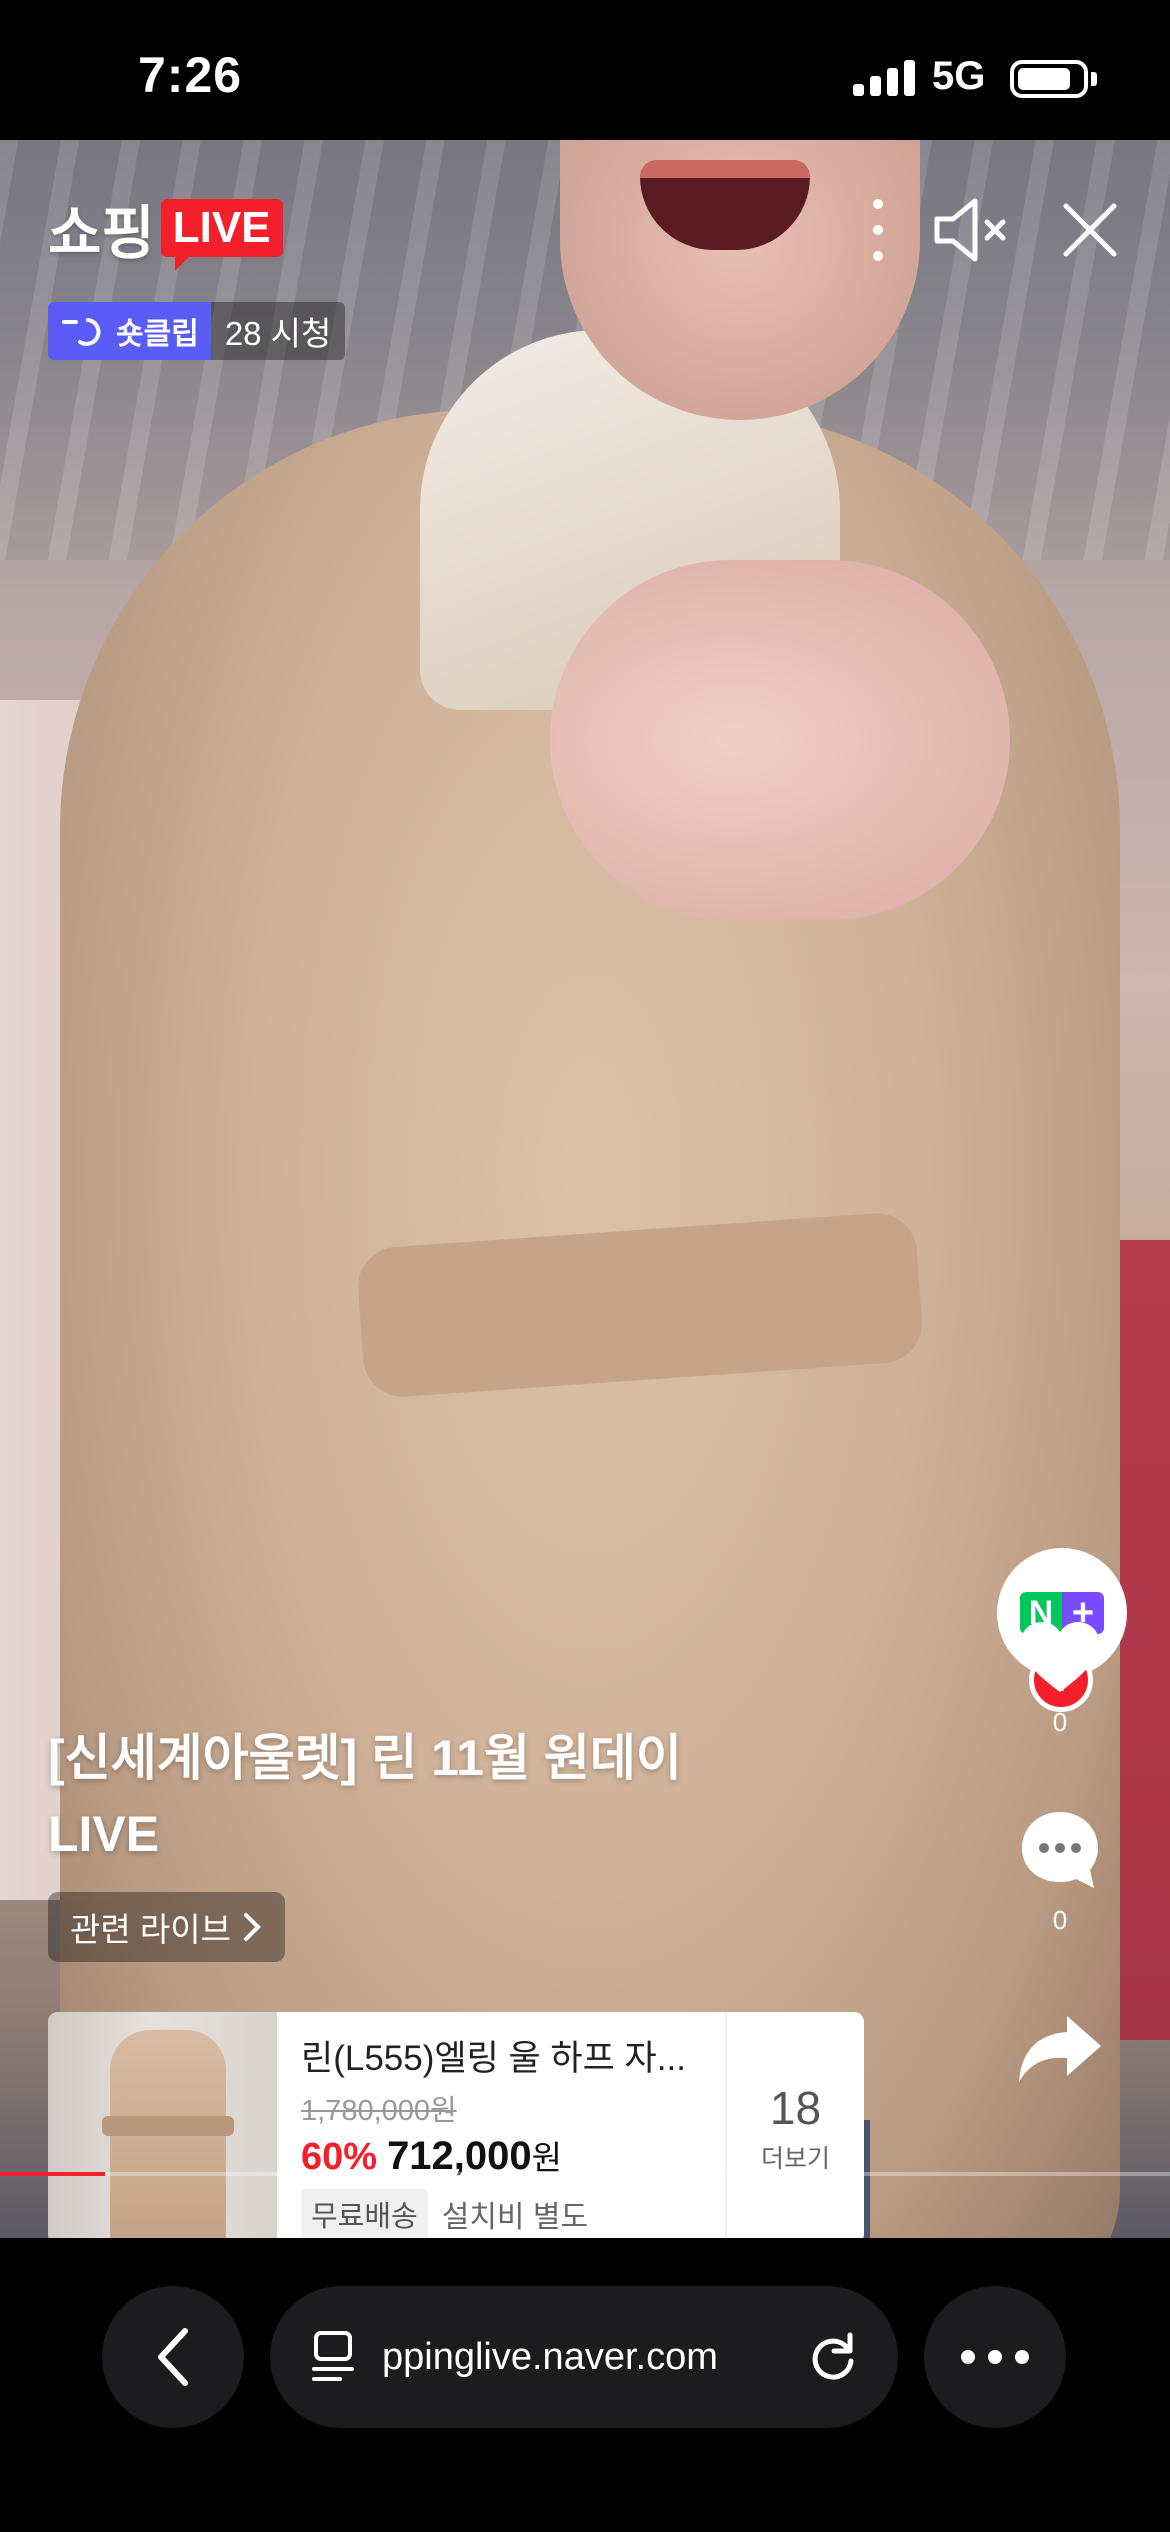 Image resolution: width=1170 pixels, height=2532 pixels. I want to click on comment-action: 0, so click(1060, 1872).